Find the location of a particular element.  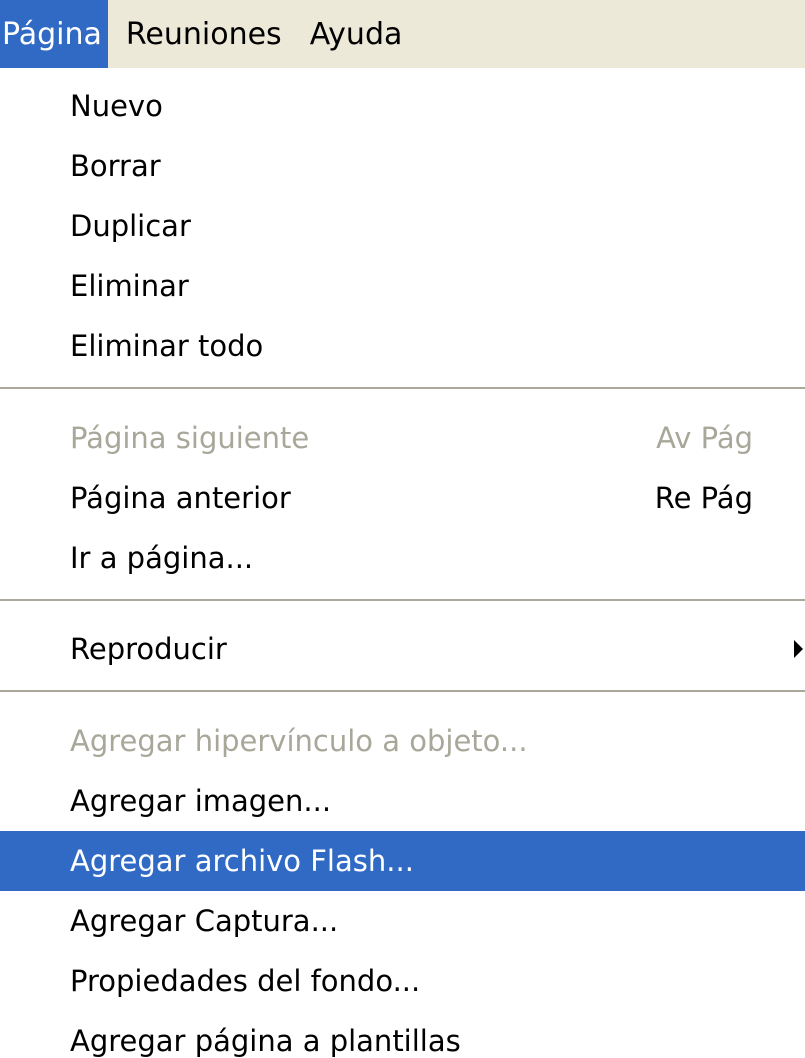

menu-item-agregar-pagina-a-plantillas: Agregar página a plantillas is located at coordinates (402, 1035).